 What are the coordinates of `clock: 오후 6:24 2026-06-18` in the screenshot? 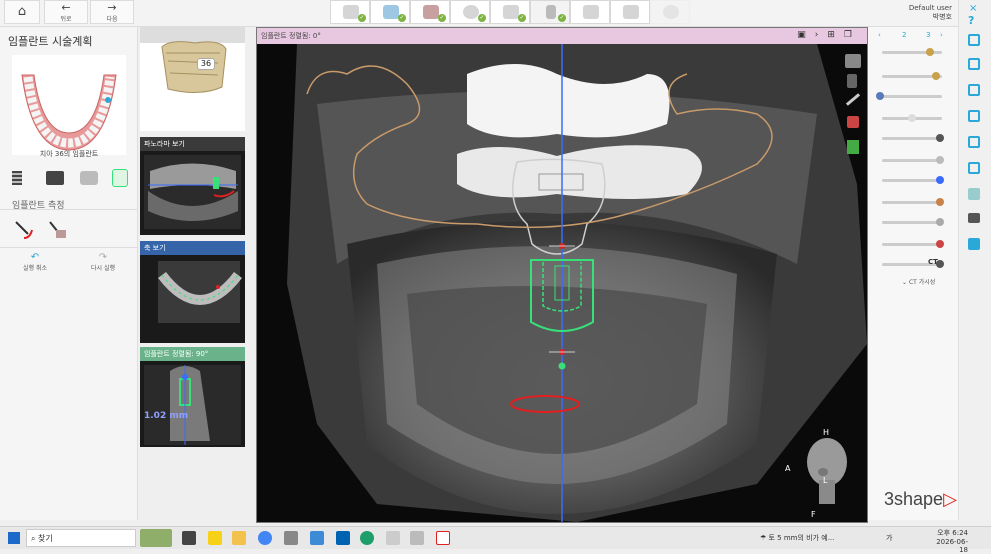 It's located at (948, 541).